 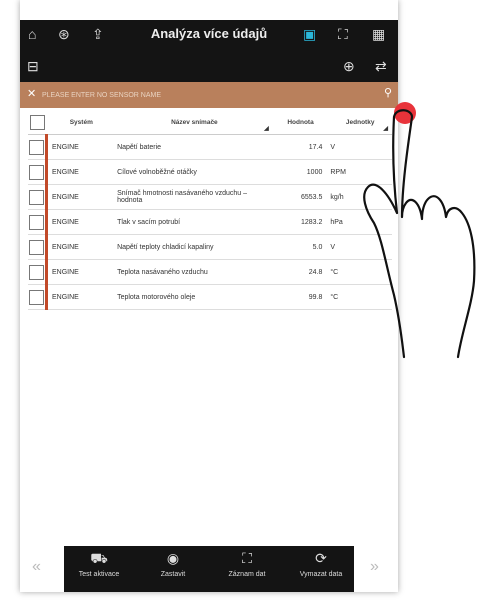 I want to click on table-row: ENGINE Cílové volnoběžné otáčky 1000 RPM, so click(x=210, y=172).